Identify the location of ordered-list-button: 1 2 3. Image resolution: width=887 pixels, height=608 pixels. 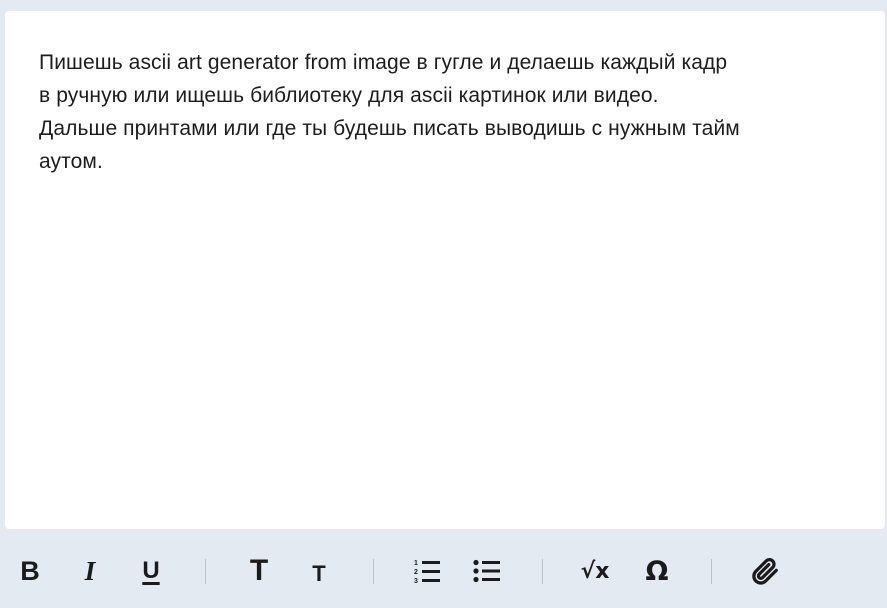
(428, 571).